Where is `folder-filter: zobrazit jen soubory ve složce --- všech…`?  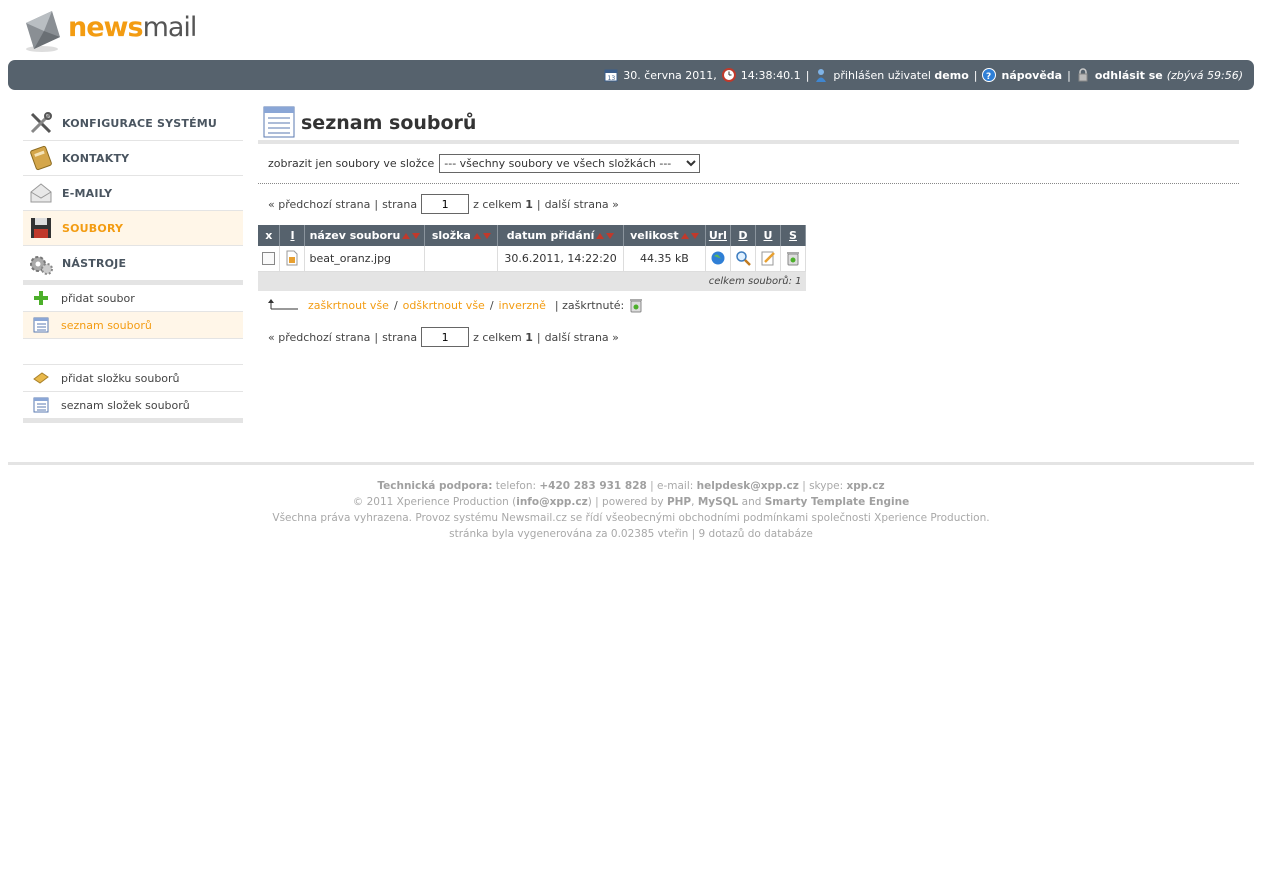 folder-filter: zobrazit jen soubory ve složce --- všech… is located at coordinates (748, 164).